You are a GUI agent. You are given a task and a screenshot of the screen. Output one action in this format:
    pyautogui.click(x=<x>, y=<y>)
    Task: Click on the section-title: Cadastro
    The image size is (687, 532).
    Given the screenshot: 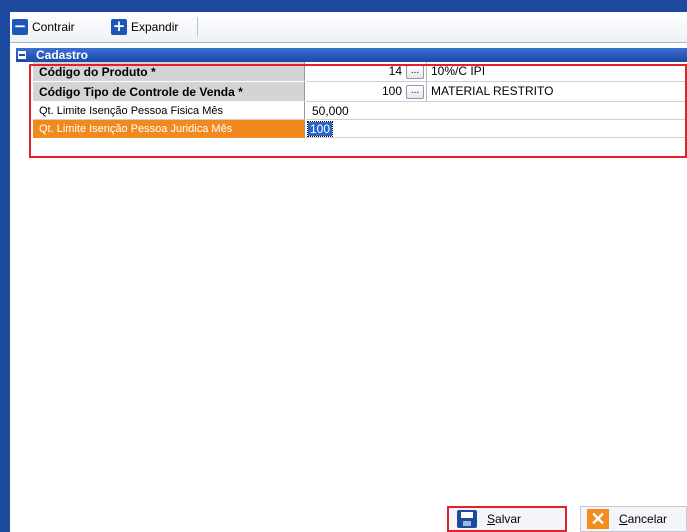 What is the action you would take?
    pyautogui.click(x=62, y=55)
    